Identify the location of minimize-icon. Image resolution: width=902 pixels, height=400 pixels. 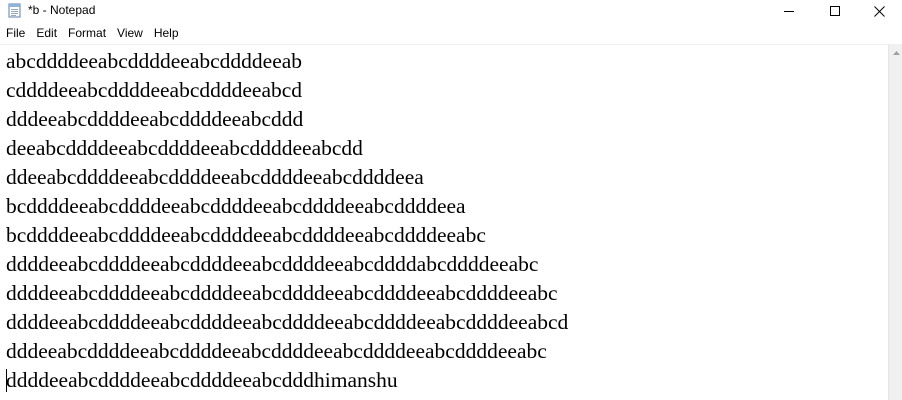
(788, 11).